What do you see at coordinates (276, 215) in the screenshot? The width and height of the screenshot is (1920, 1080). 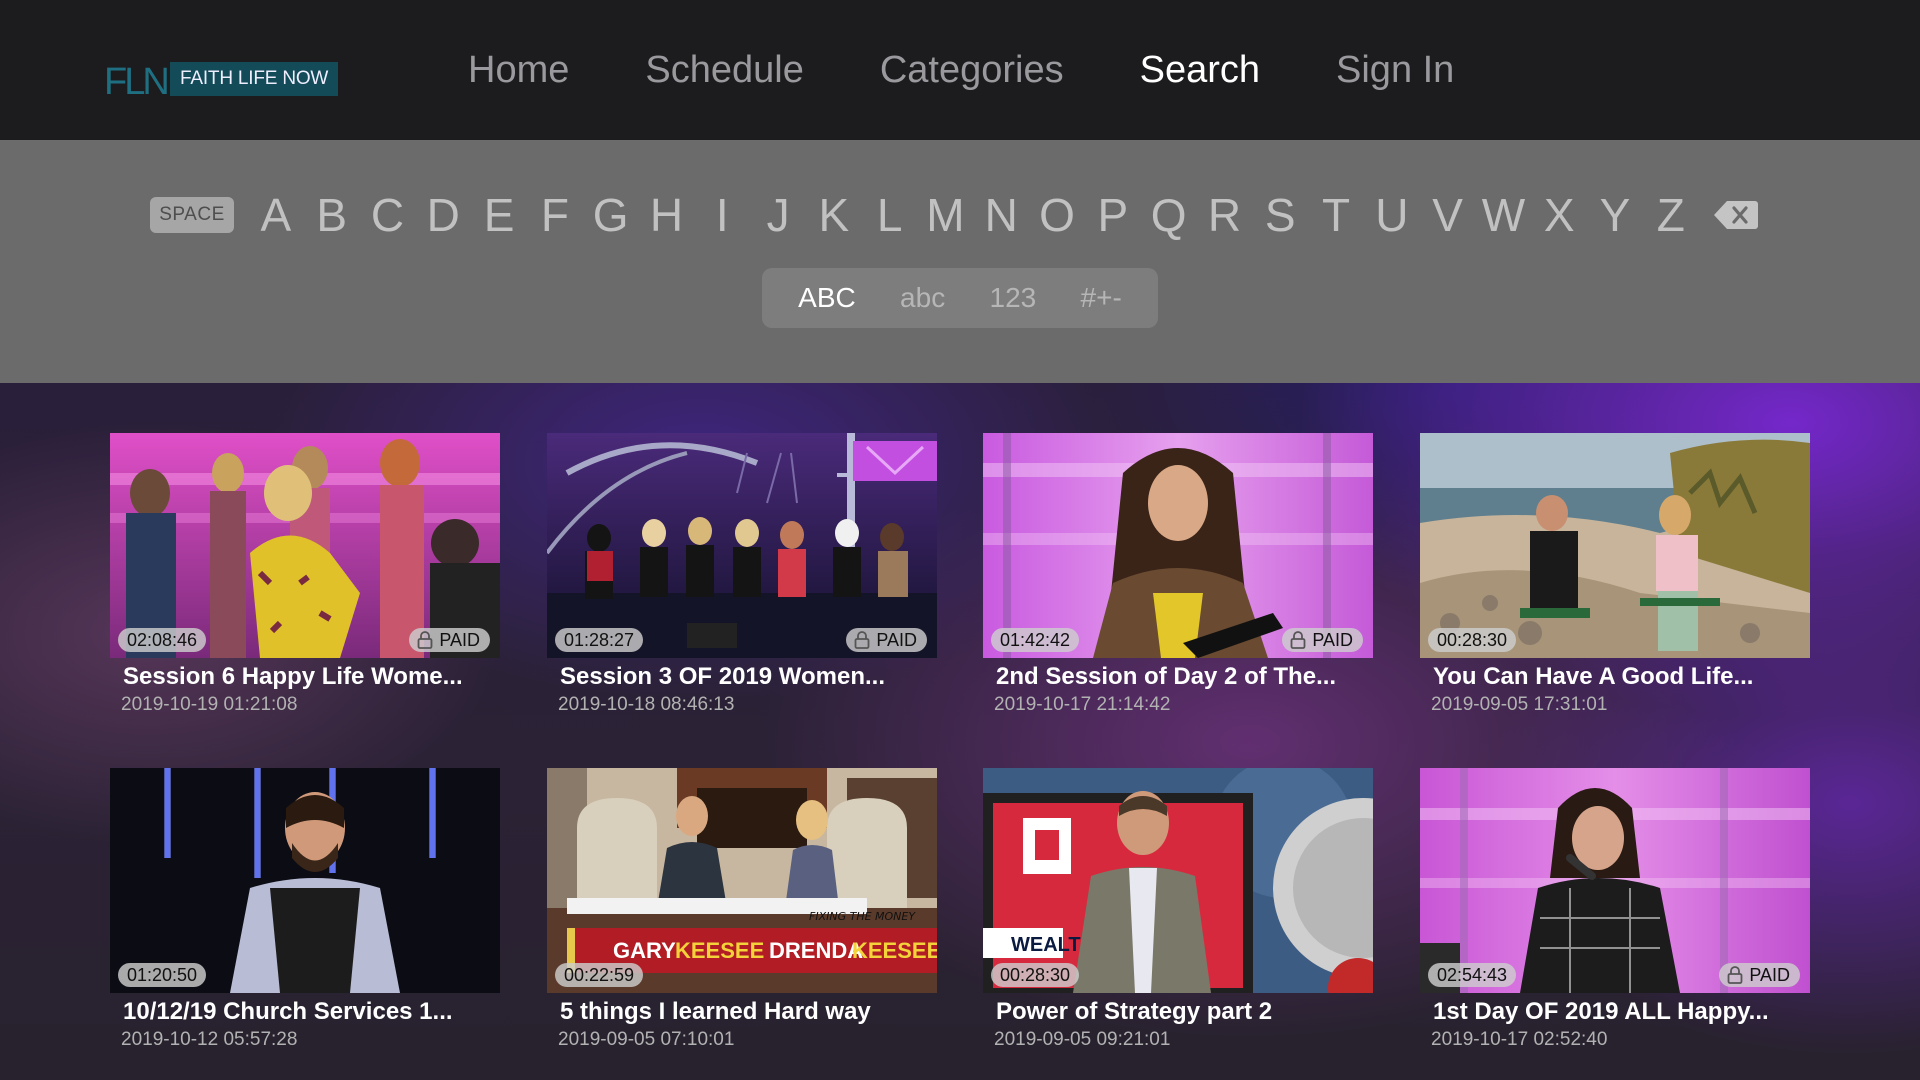 I see `letter-key-a: A` at bounding box center [276, 215].